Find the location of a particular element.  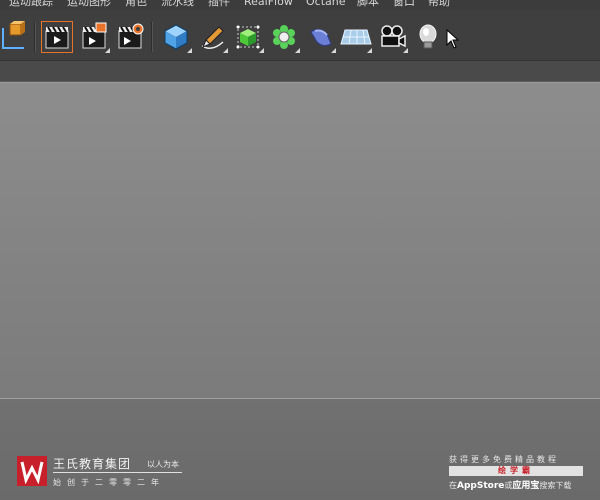

render-settings-icon is located at coordinates (130, 37).